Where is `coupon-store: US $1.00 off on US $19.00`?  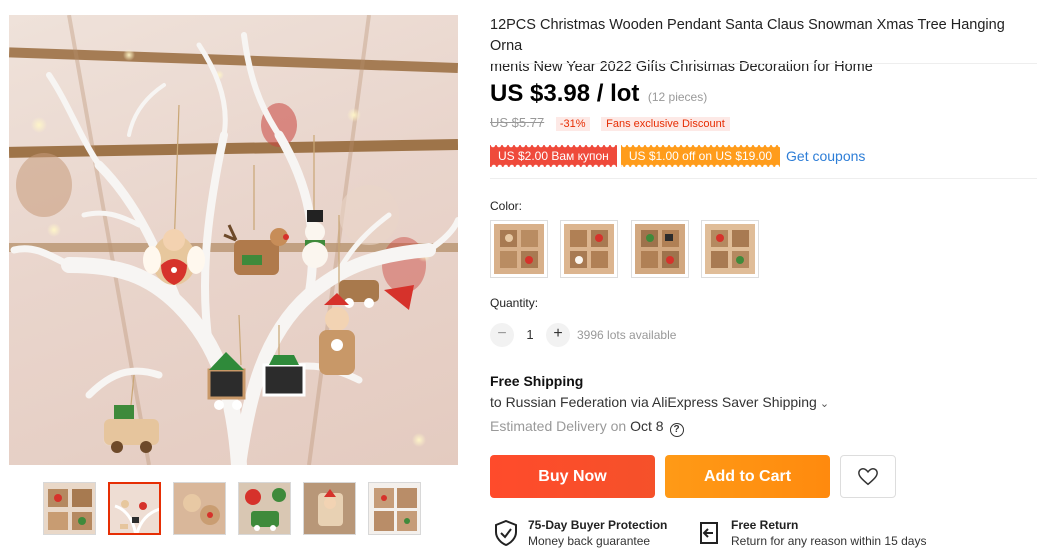 coupon-store: US $1.00 off on US $19.00 is located at coordinates (700, 156).